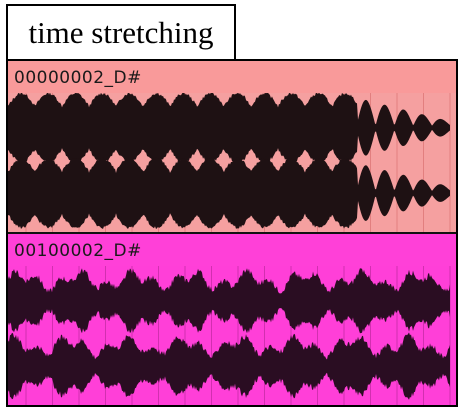  Describe the element at coordinates (121, 31) in the screenshot. I see `title-label: time stretching` at that location.